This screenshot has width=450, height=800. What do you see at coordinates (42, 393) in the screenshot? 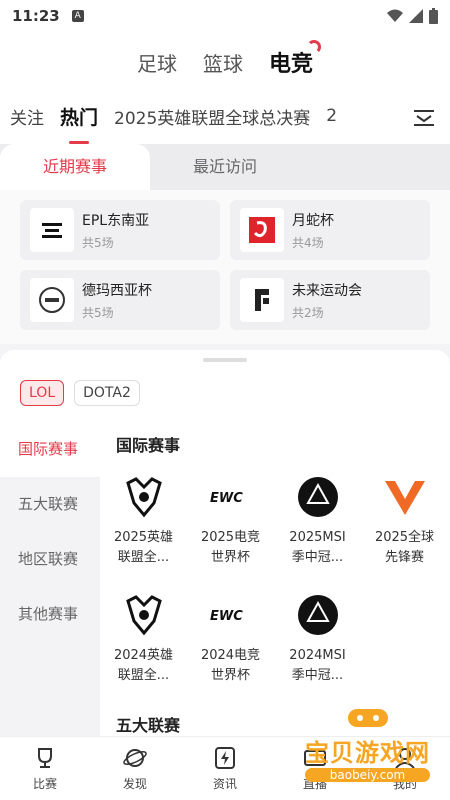
I see `game-tab-lol: LOL` at bounding box center [42, 393].